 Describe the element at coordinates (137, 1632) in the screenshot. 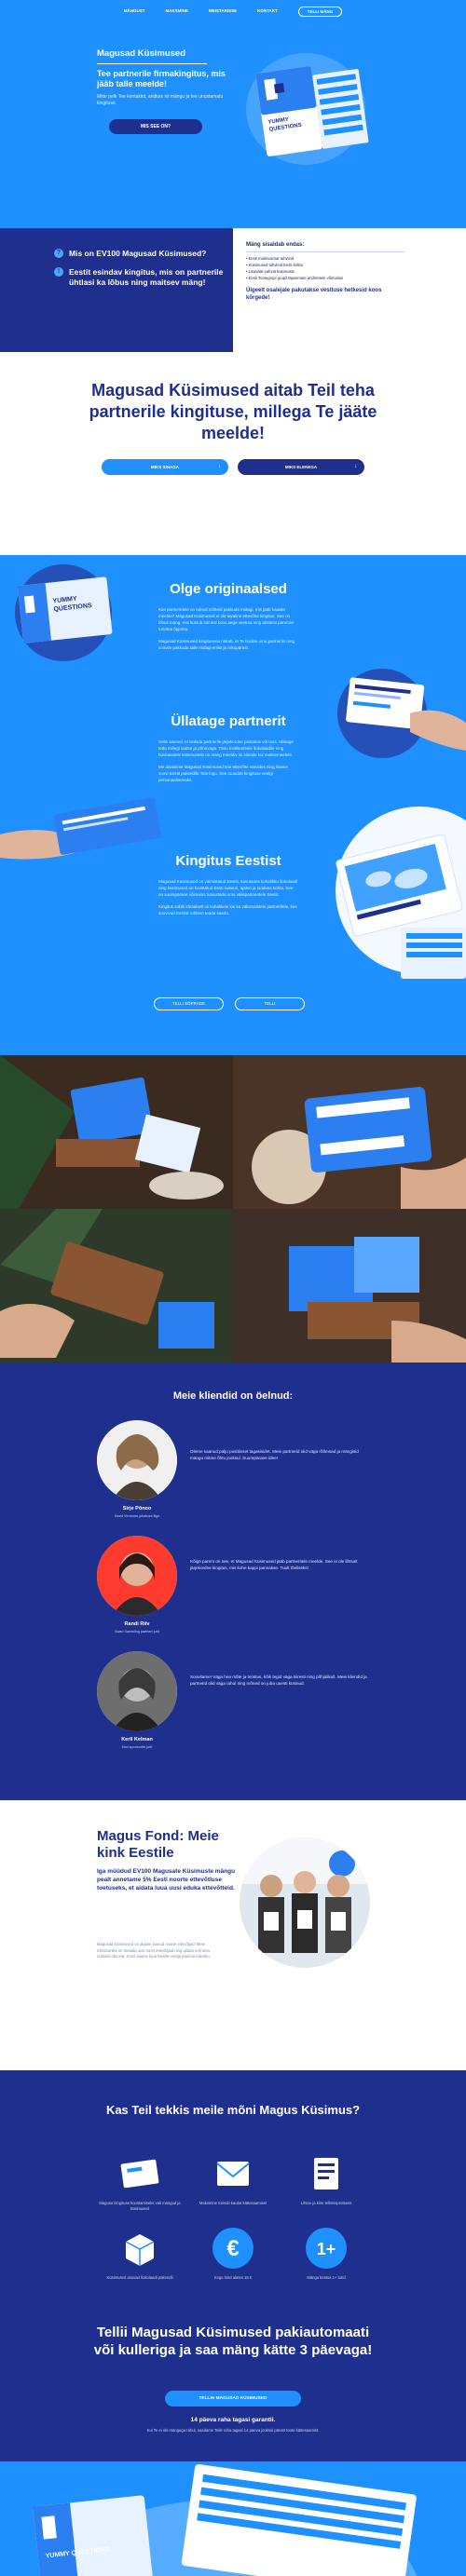

I see `testimonial-role: Swed Gambling partneri juht` at that location.